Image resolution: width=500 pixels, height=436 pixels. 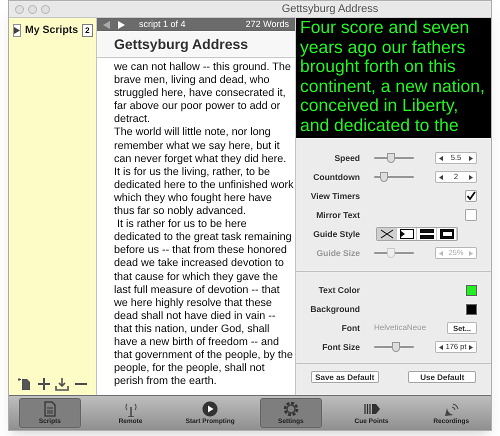 I want to click on setting-label: Background, so click(x=334, y=309).